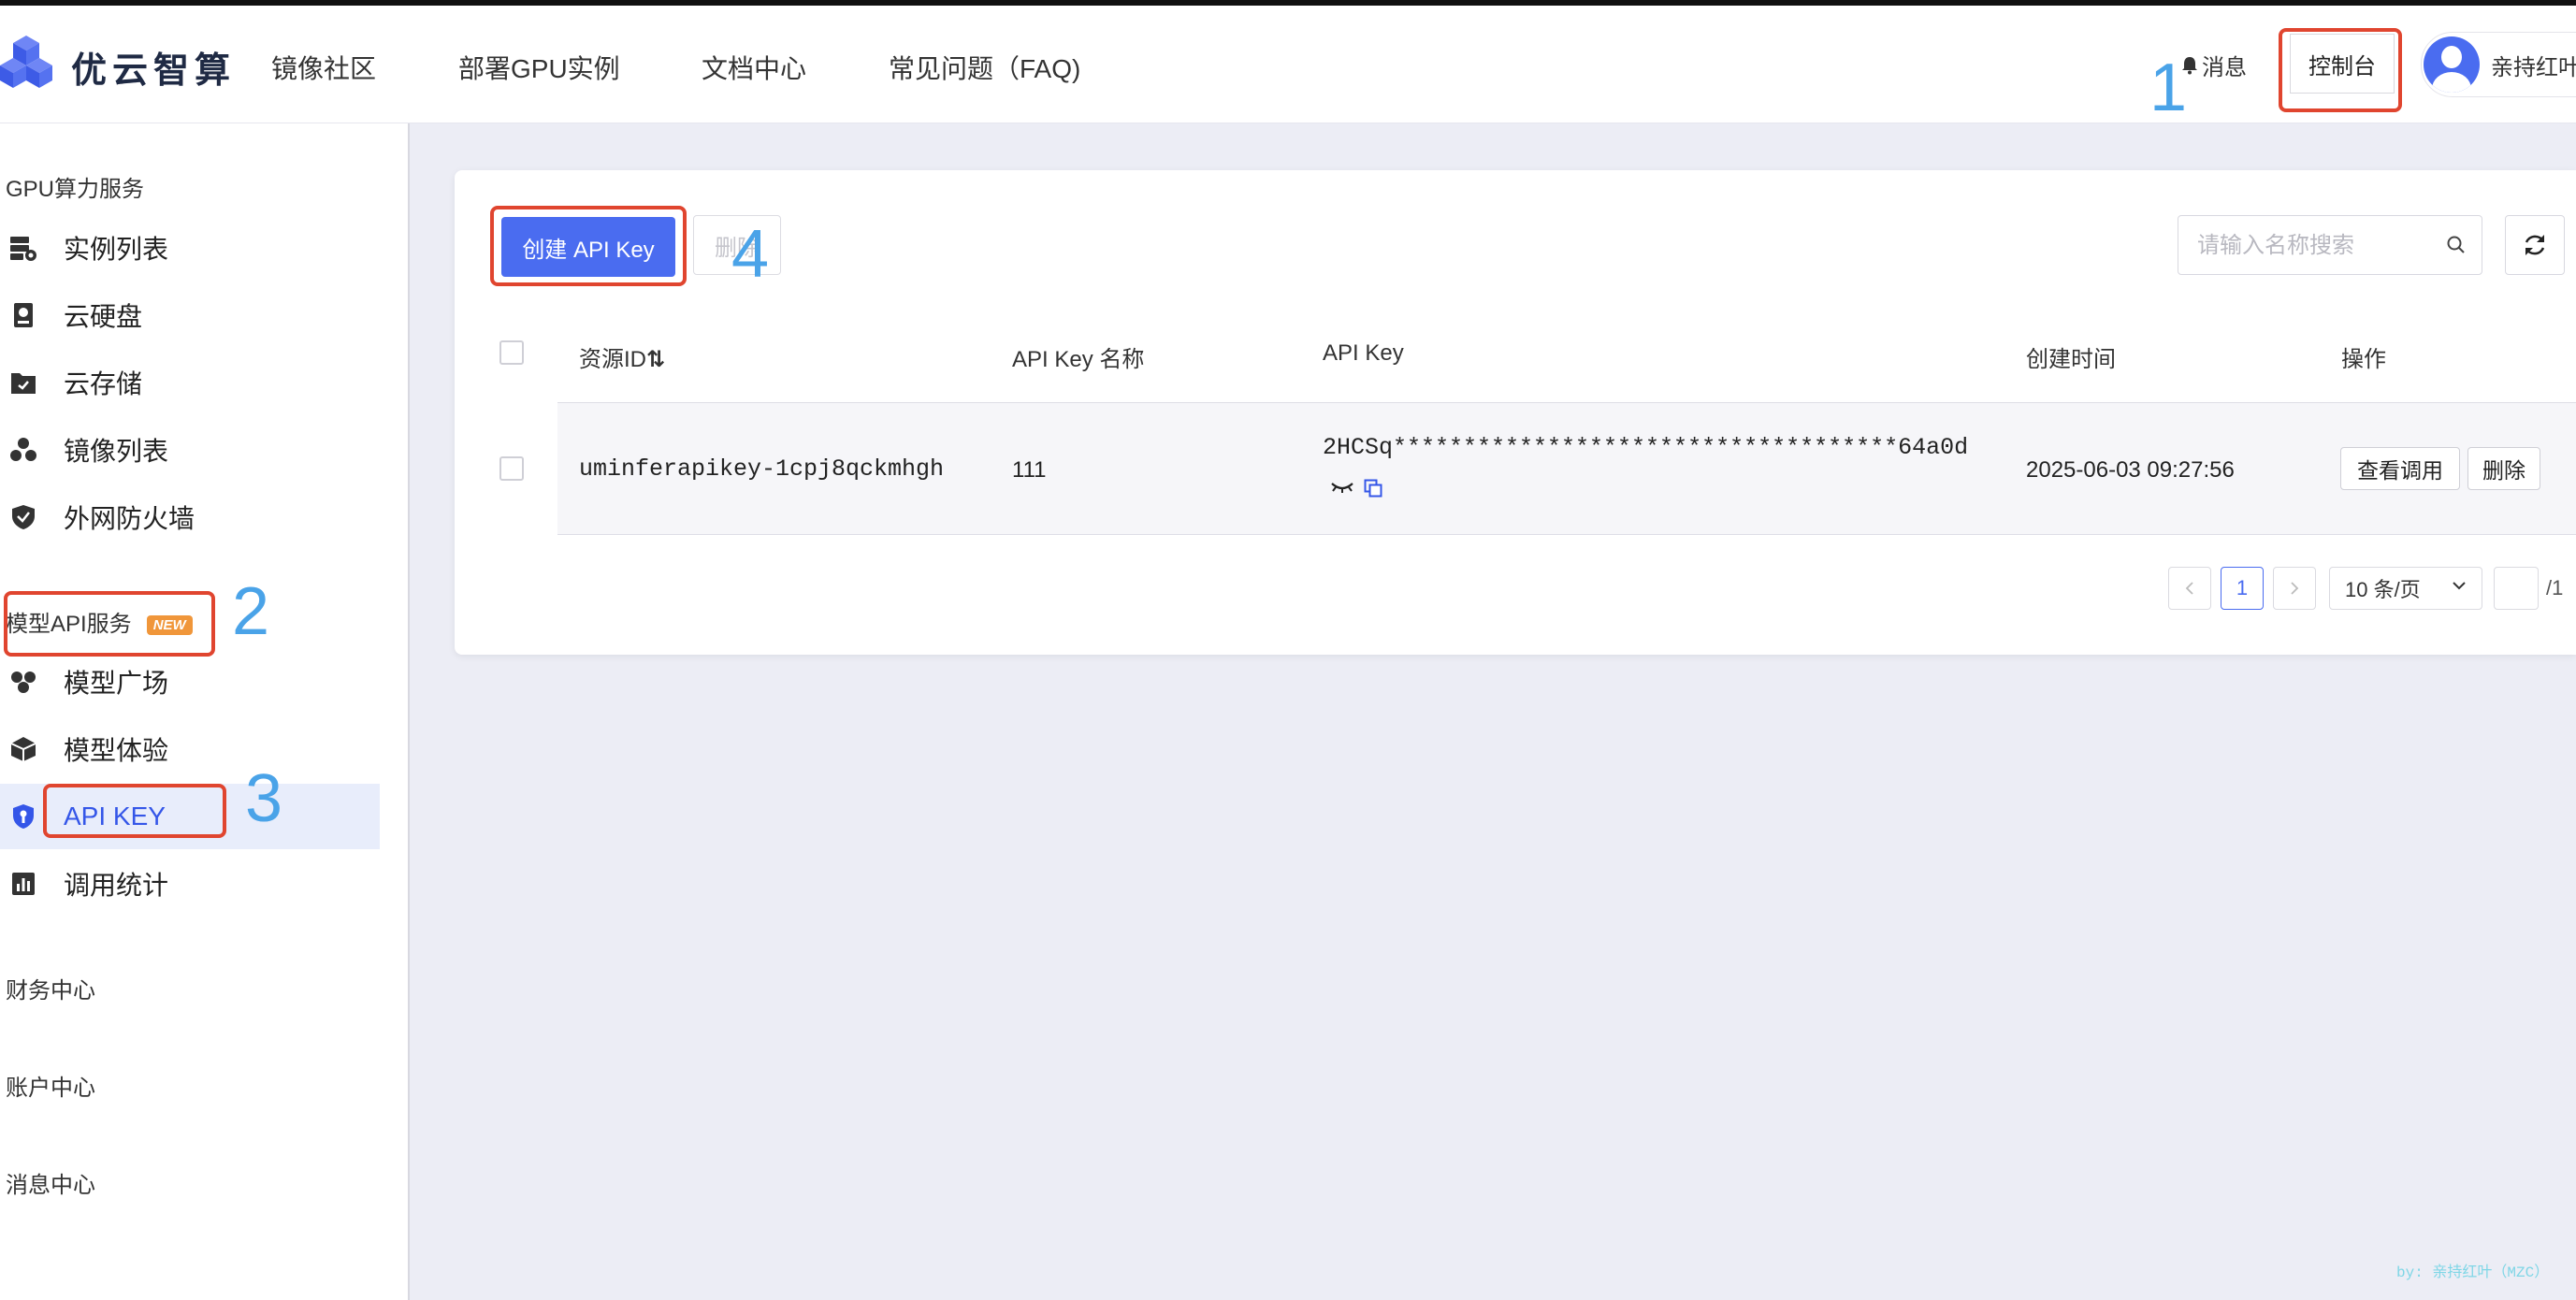  I want to click on chevron-right-icon, so click(2295, 588).